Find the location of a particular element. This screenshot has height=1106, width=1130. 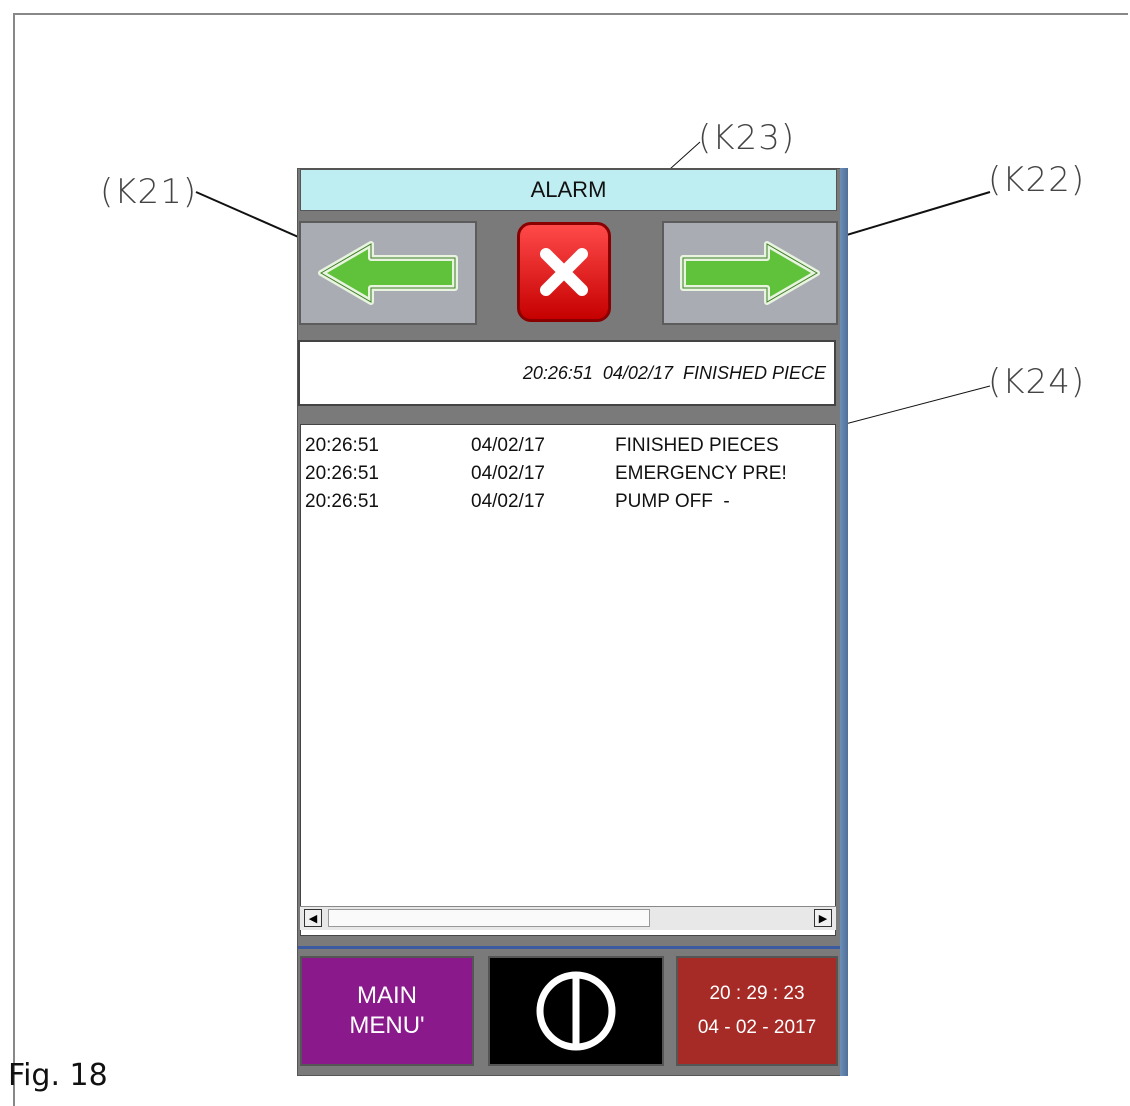

list-item: 20:26:51 04/02/17 PUMP OFF - is located at coordinates (570, 503).